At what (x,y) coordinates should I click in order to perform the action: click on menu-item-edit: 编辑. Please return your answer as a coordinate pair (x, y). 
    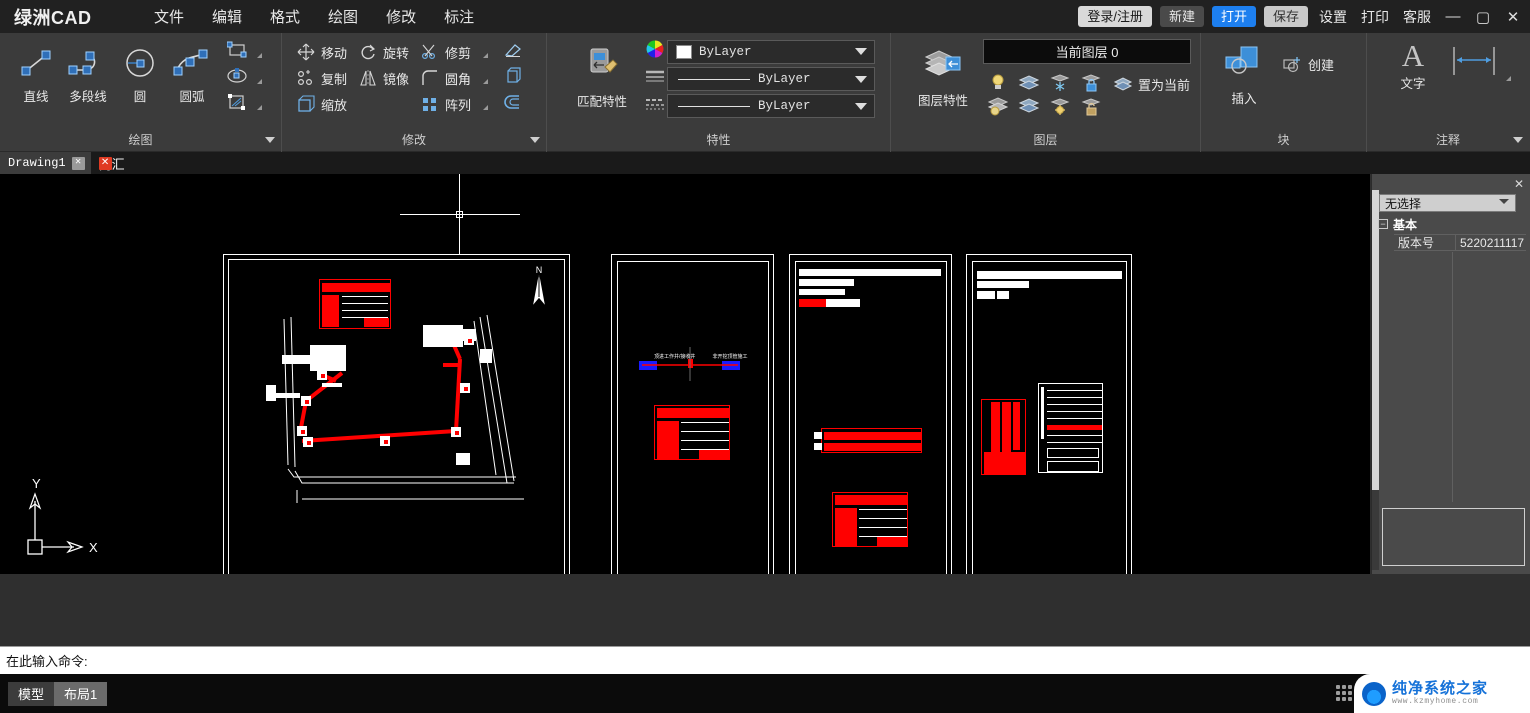
    Looking at the image, I should click on (227, 16).